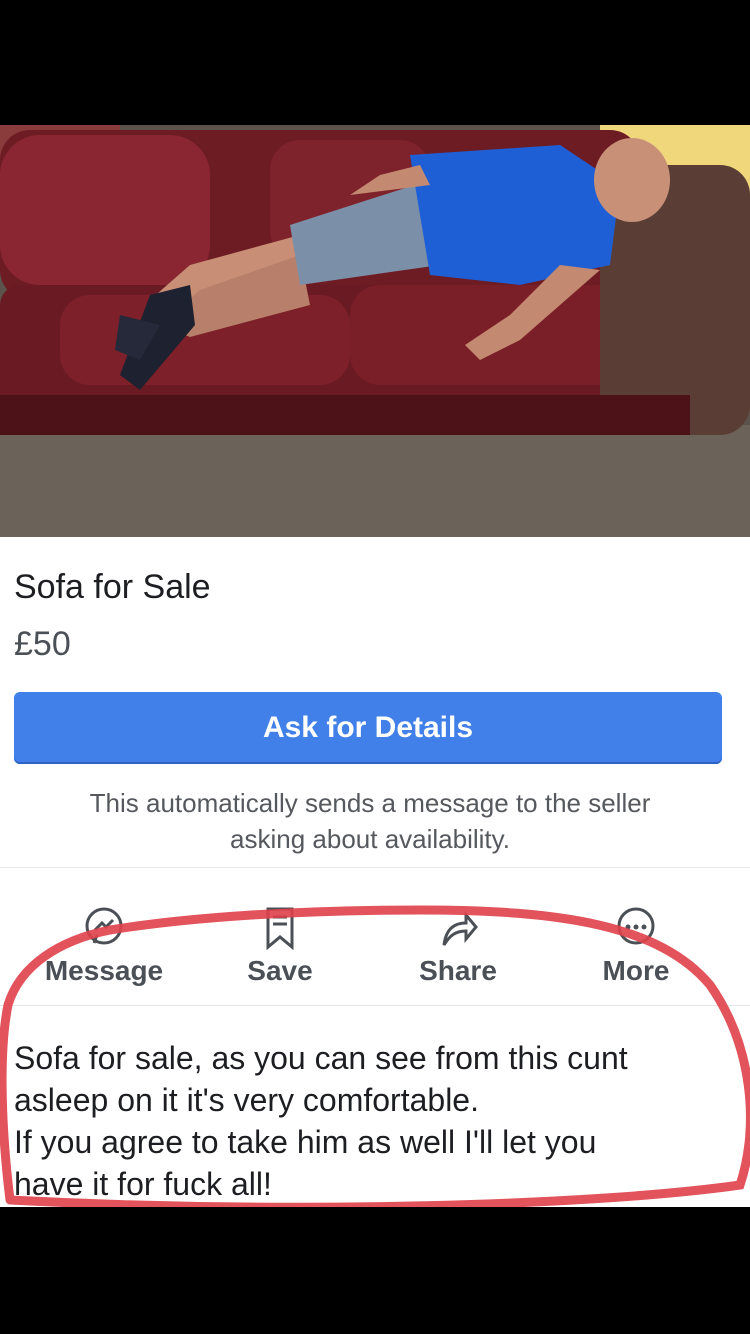  What do you see at coordinates (104, 929) in the screenshot?
I see `messenger-icon` at bounding box center [104, 929].